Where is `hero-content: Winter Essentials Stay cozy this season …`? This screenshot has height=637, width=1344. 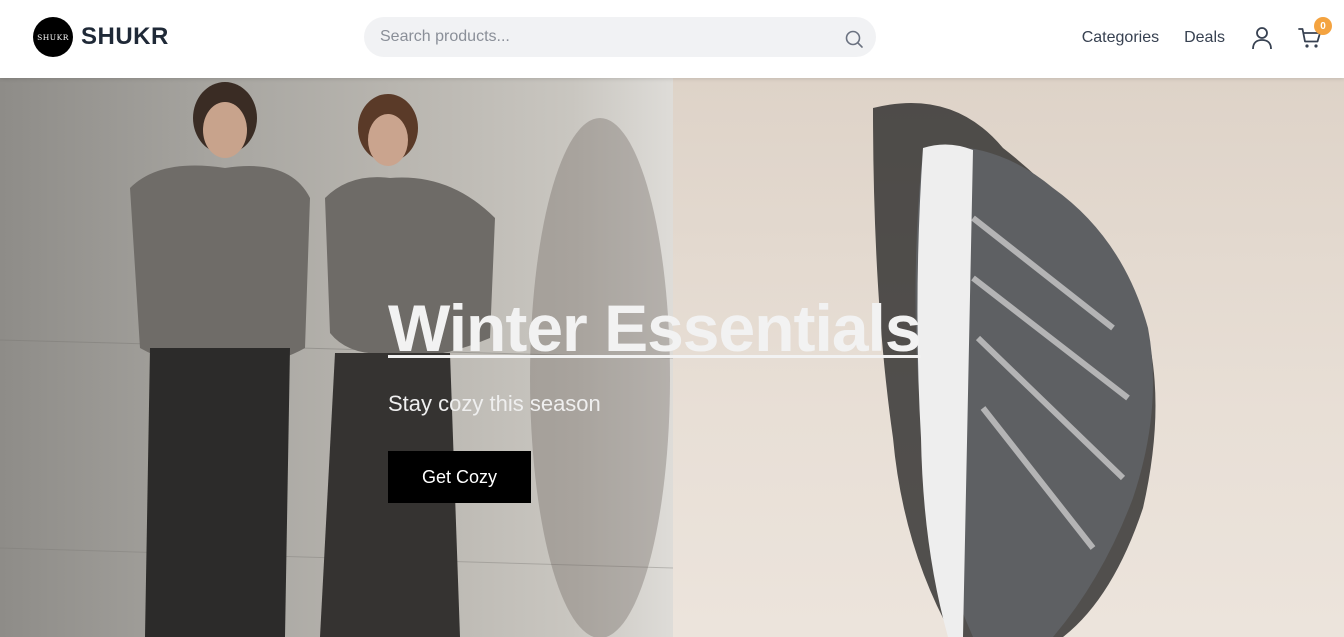
hero-content: Winter Essentials Stay cozy this season … is located at coordinates (655, 397).